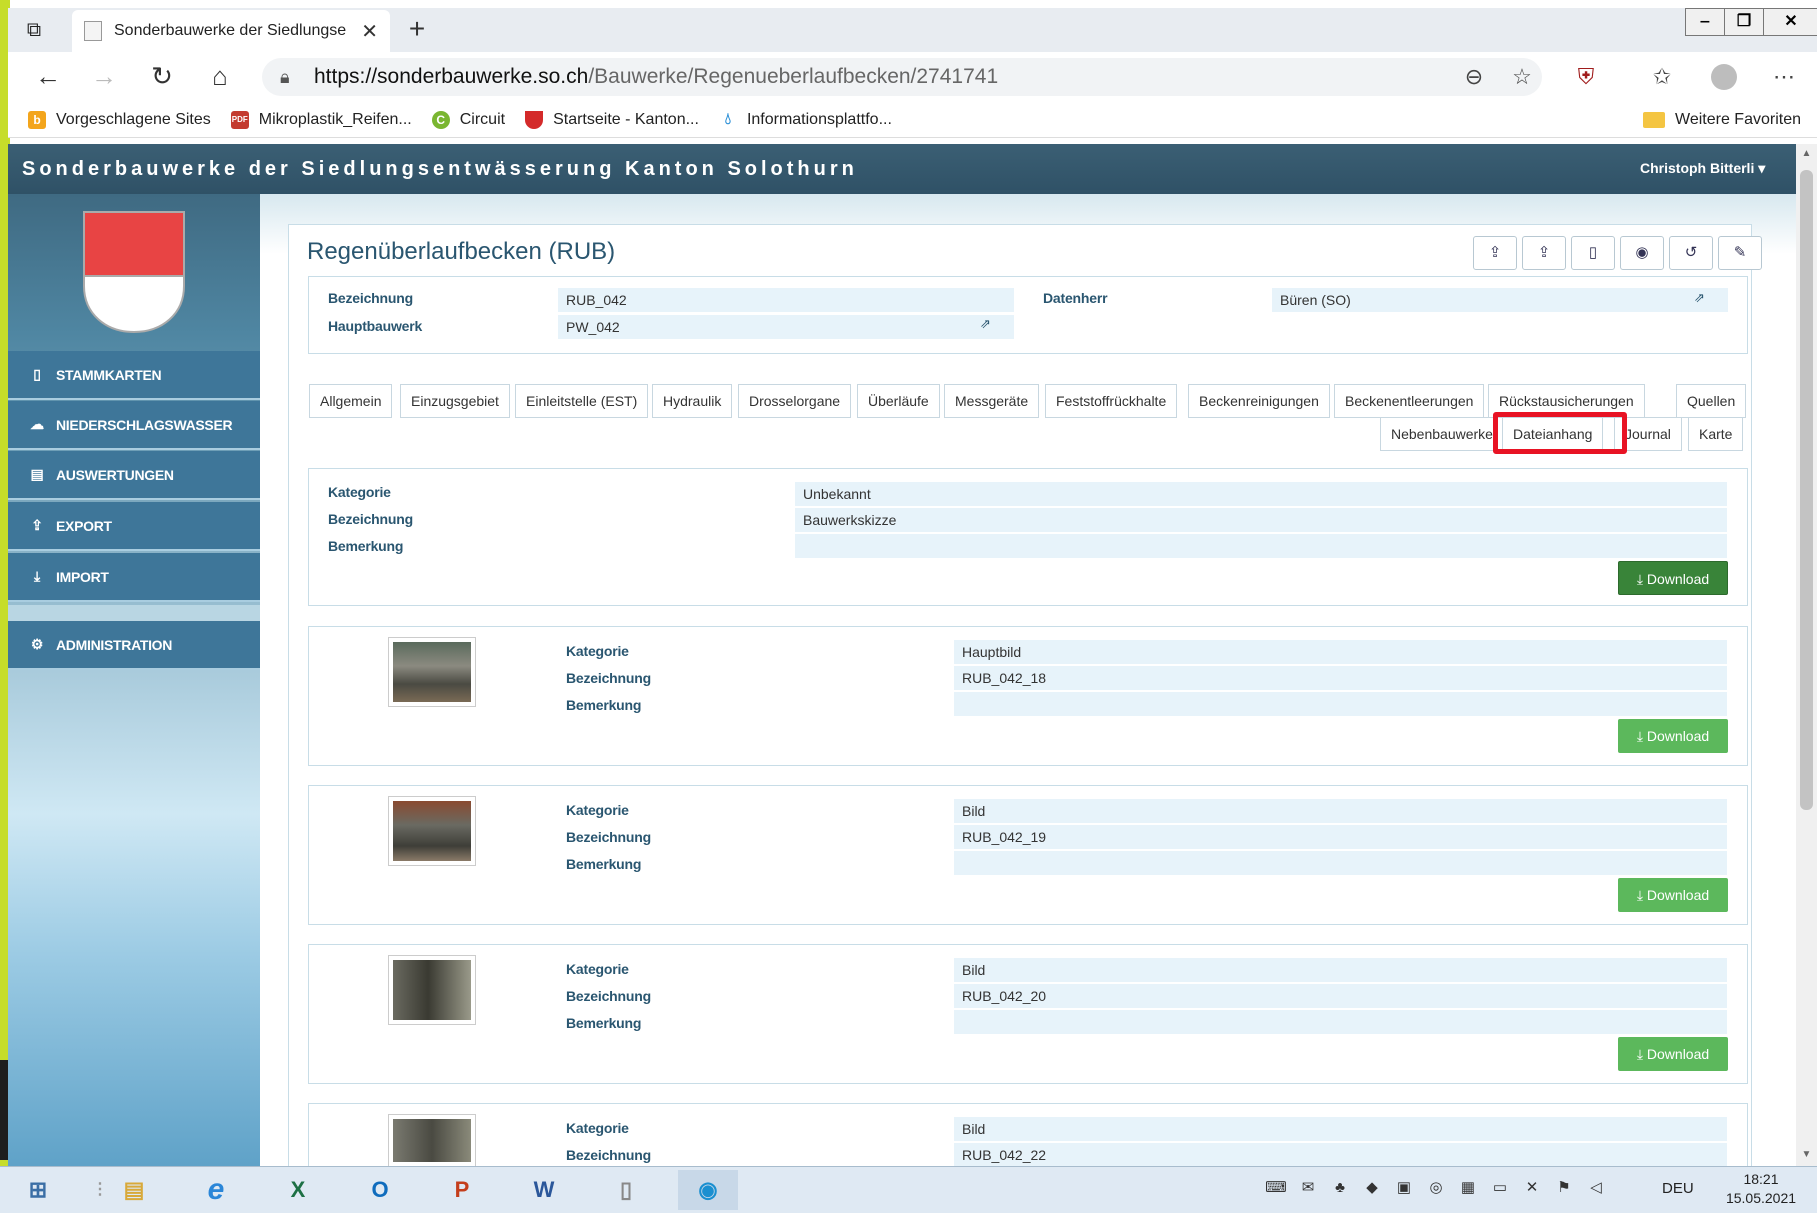 The width and height of the screenshot is (1817, 1213). I want to click on refresh-button: ↻, so click(162, 76).